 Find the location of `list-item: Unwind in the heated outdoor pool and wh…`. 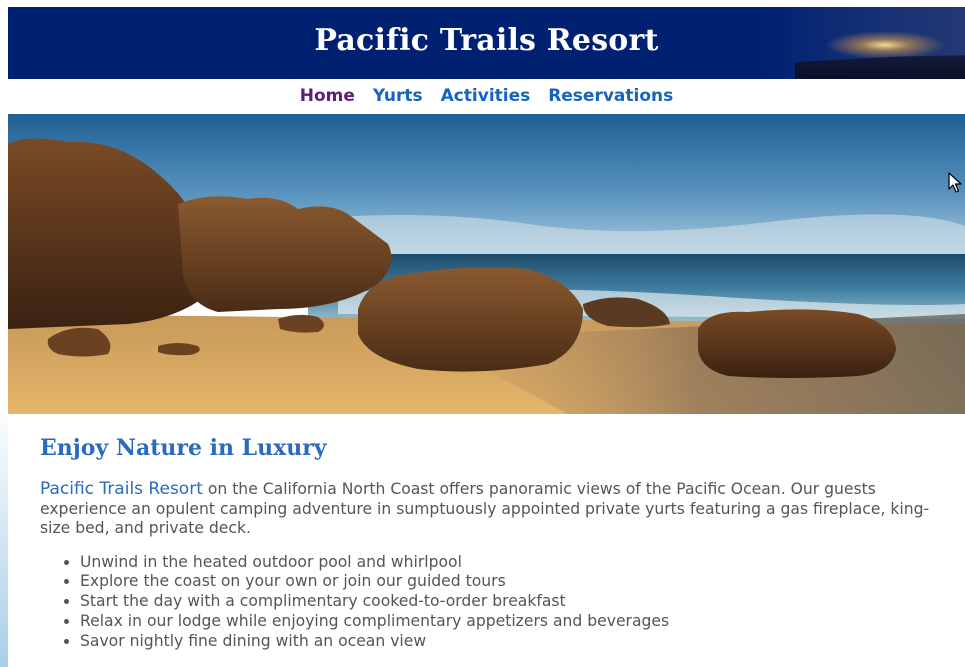

list-item: Unwind in the heated outdoor pool and wh… is located at coordinates (506, 563).